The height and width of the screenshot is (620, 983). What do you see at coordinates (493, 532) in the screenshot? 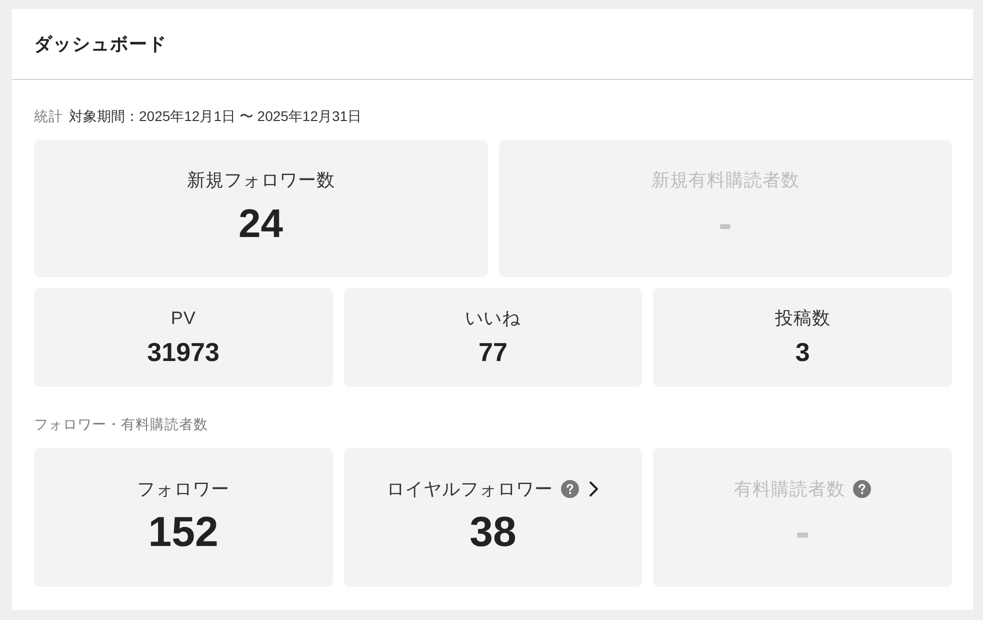
I see `stat-value: 38` at bounding box center [493, 532].